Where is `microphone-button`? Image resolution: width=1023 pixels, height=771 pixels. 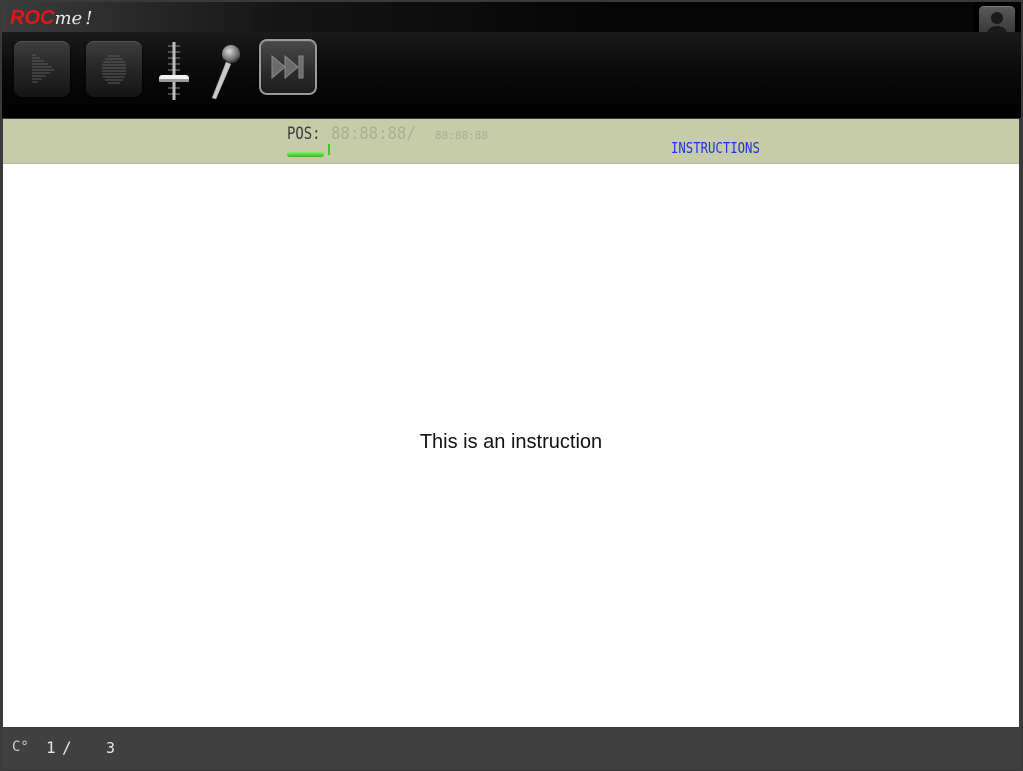 microphone-button is located at coordinates (225, 72).